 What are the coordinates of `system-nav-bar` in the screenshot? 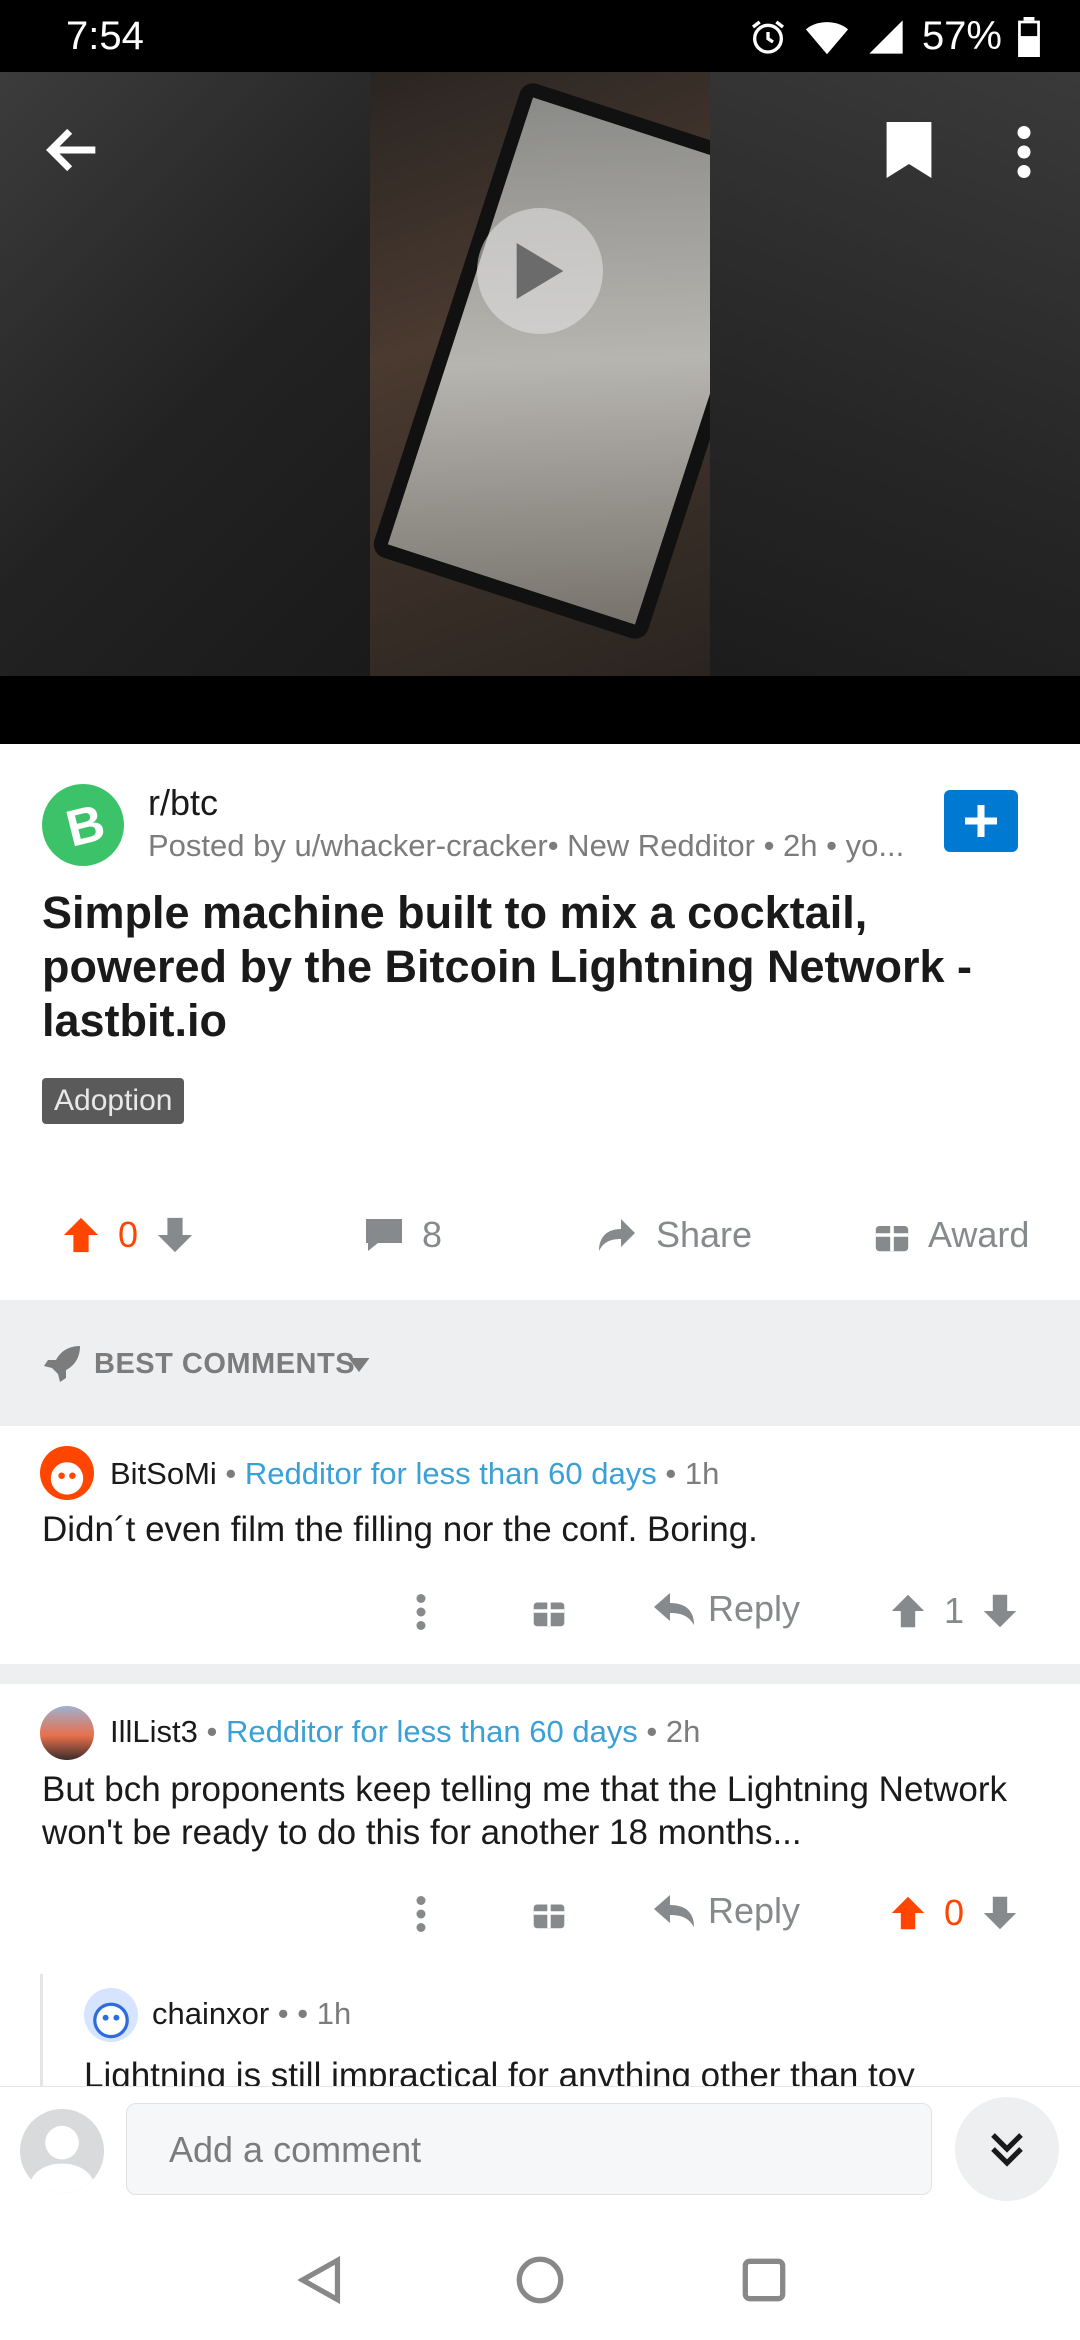 It's located at (540, 2280).